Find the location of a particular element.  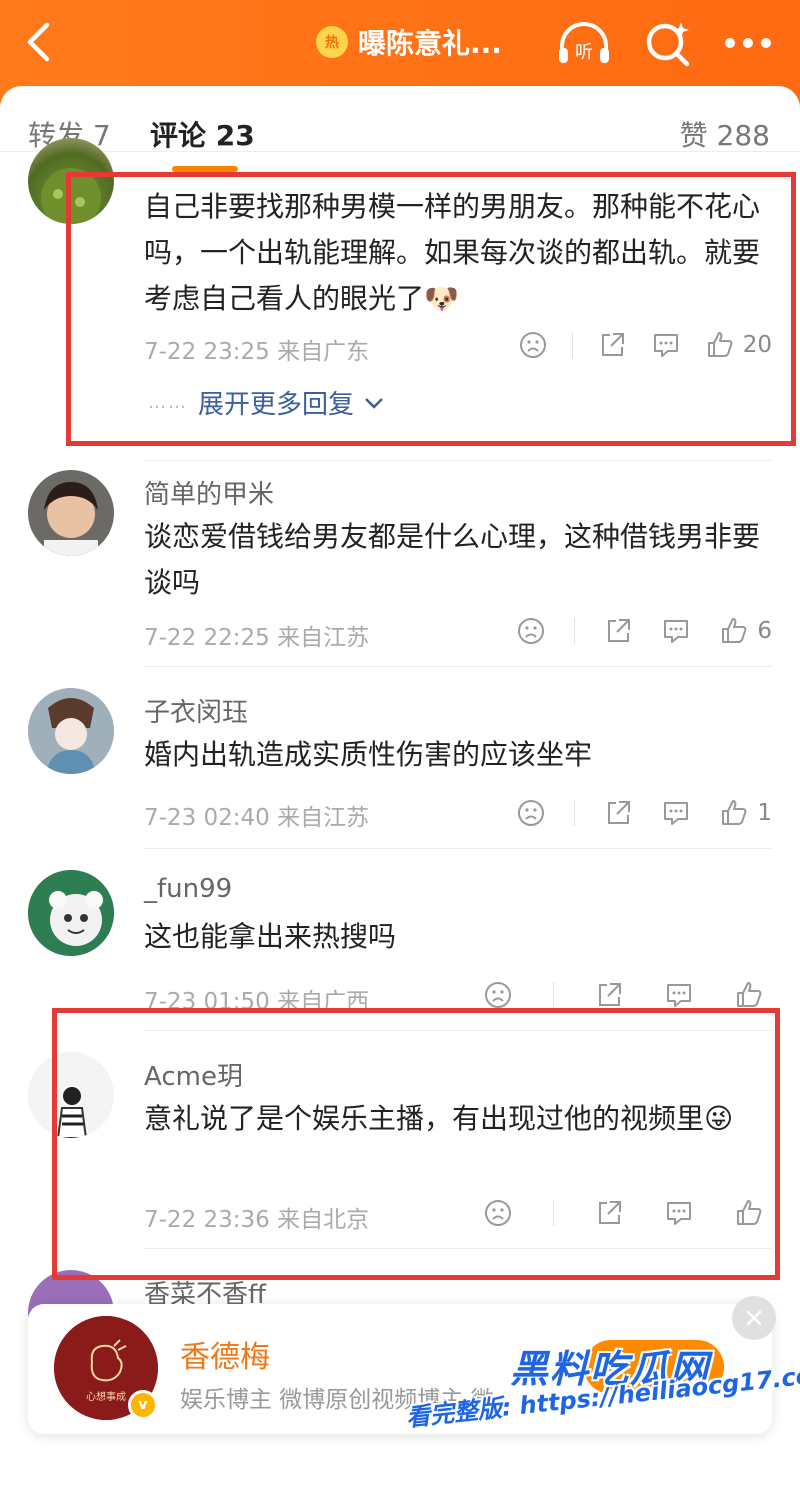

close-icon is located at coordinates (754, 1318).